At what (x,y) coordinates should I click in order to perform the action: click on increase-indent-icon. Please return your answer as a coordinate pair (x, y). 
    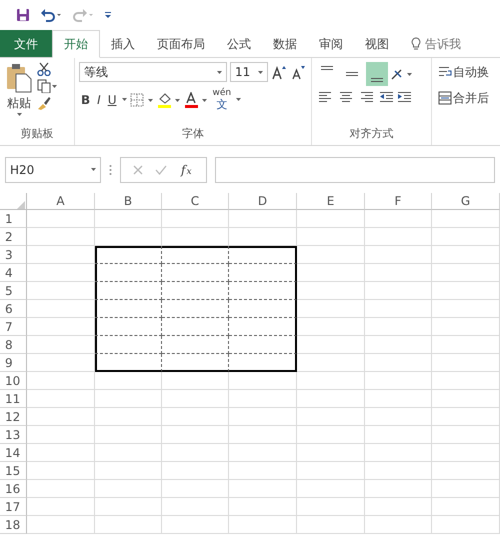
    Looking at the image, I should click on (404, 97).